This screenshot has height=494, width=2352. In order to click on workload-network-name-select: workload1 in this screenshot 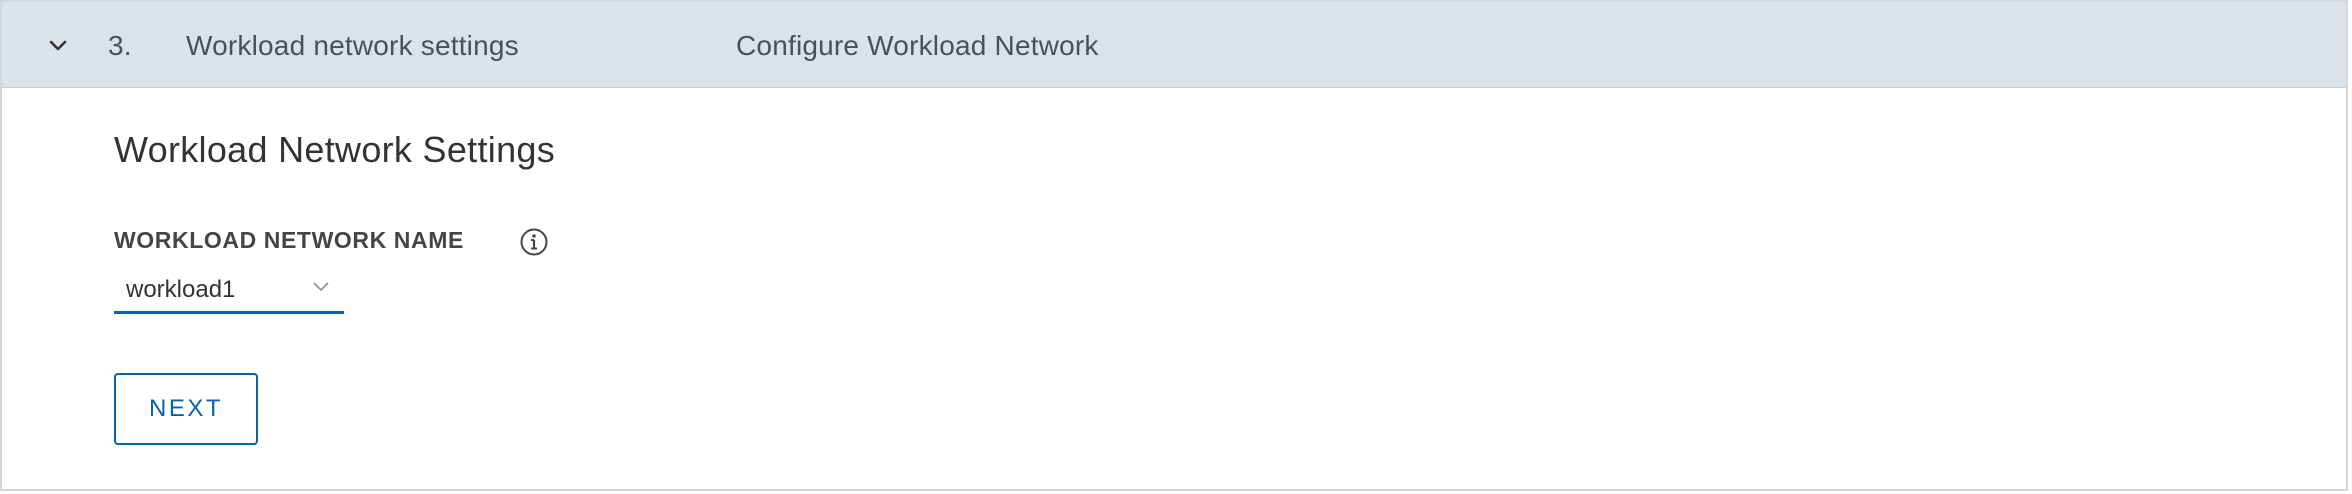, I will do `click(229, 293)`.